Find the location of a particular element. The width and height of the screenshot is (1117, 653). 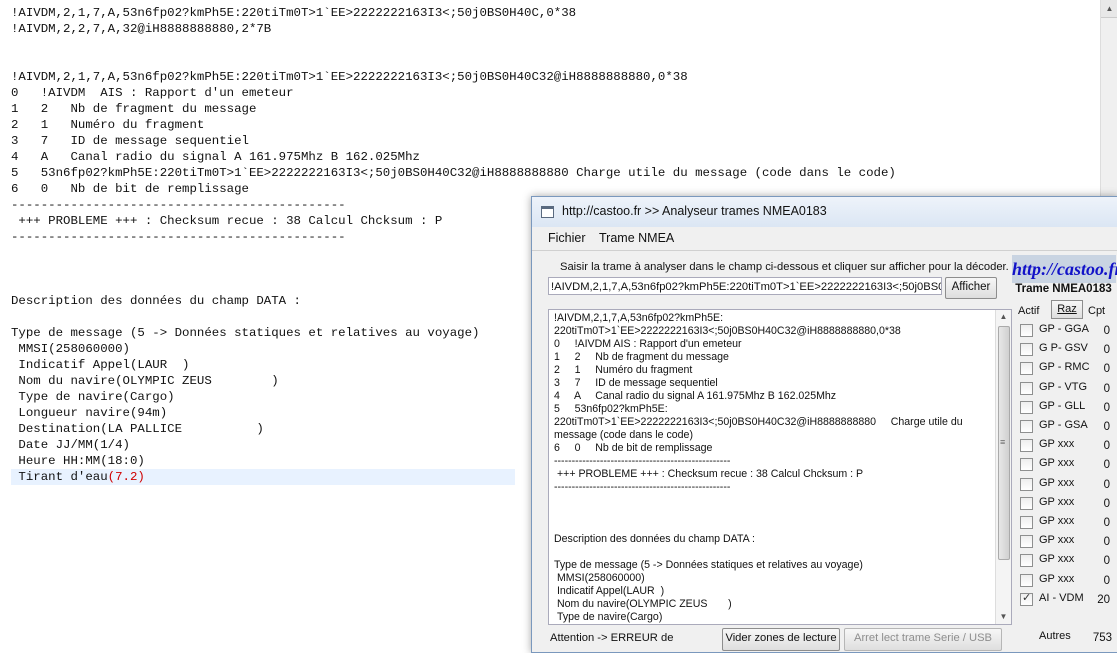

nmea-filter-row: GP - GSA 0 is located at coordinates (1064, 427).